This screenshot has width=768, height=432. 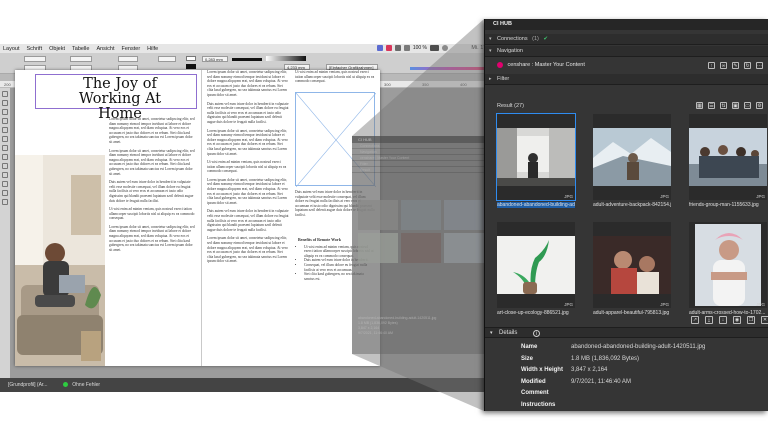 I want to click on pencil-tool-icon, so click(x=5, y=139).